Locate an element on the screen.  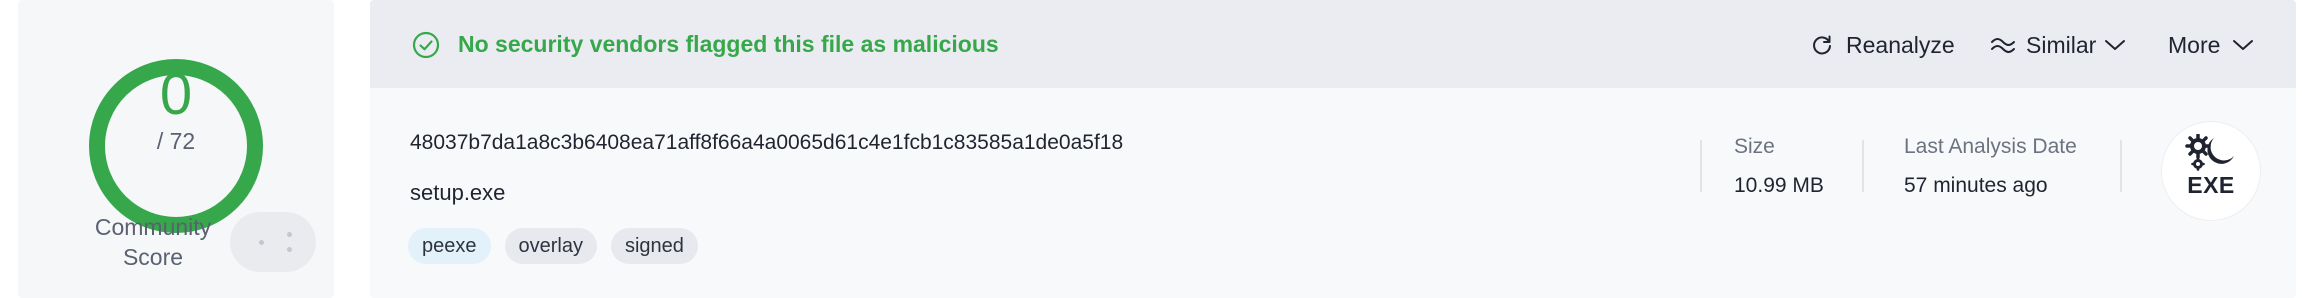
tag-peexe: peexe is located at coordinates (449, 246).